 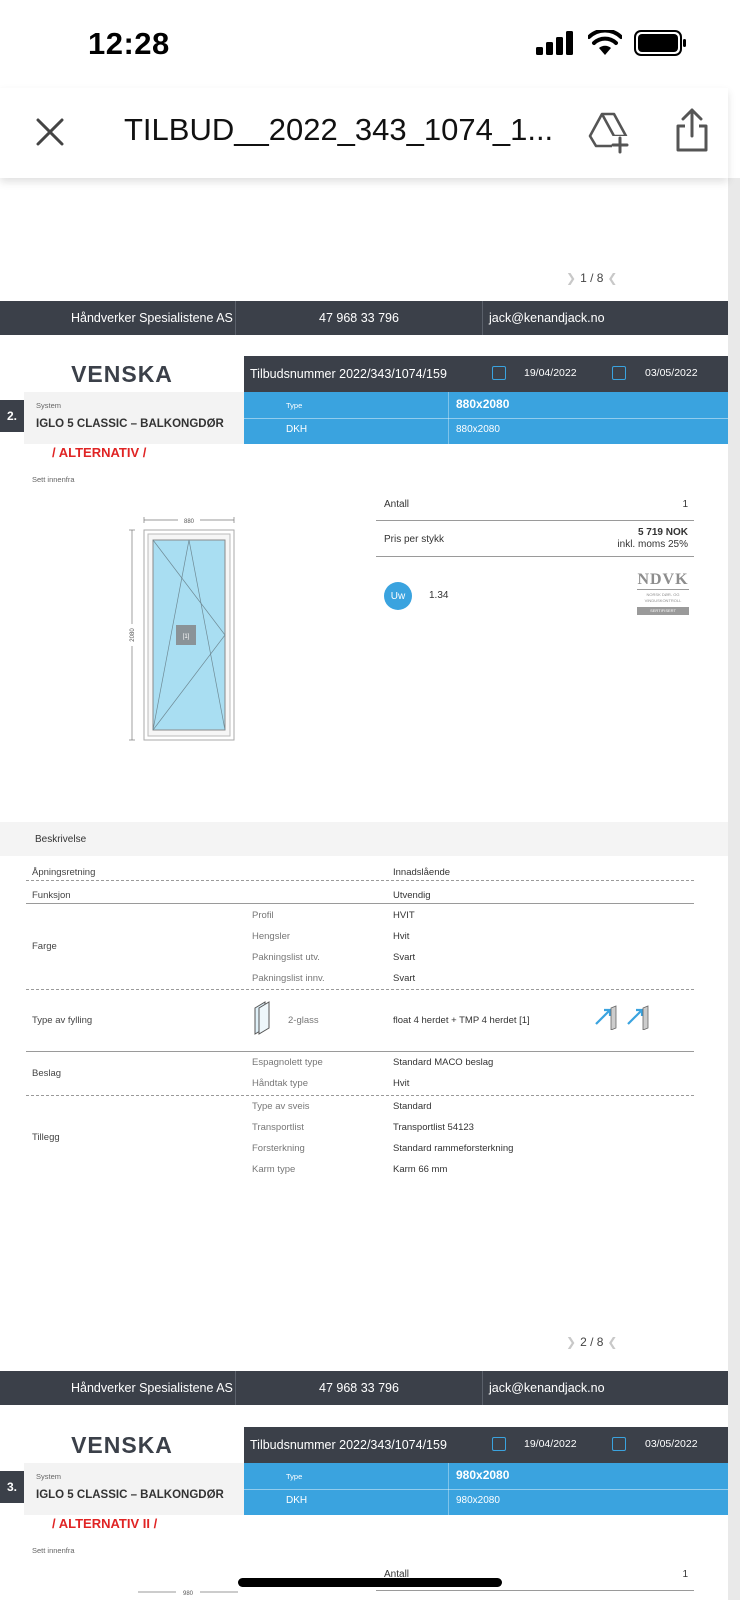 I want to click on espag-label: Espagnolett type, so click(x=287, y=1062).